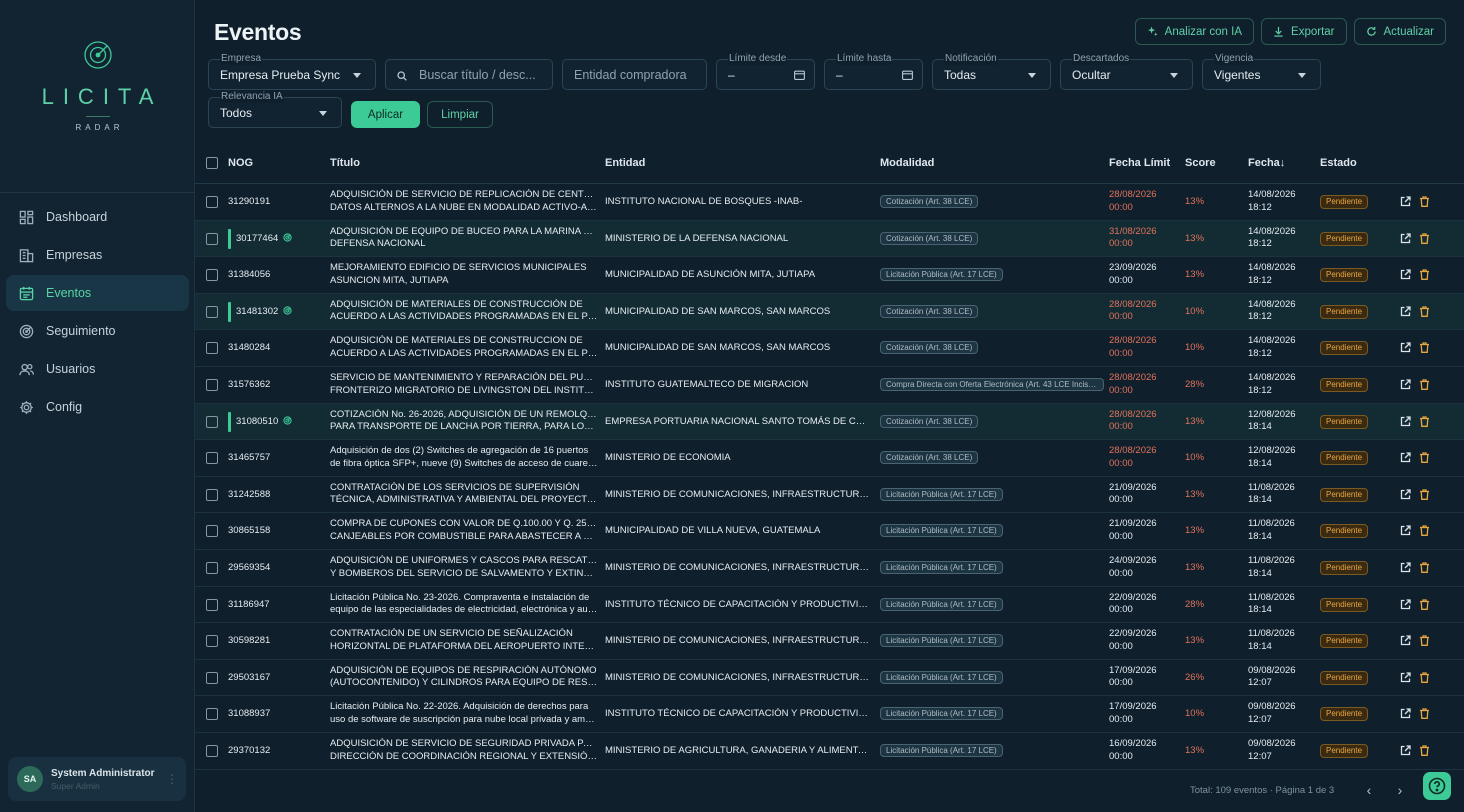 The image size is (1464, 812). I want to click on vigencia-select: Vigencia Vigentes, so click(1261, 71).